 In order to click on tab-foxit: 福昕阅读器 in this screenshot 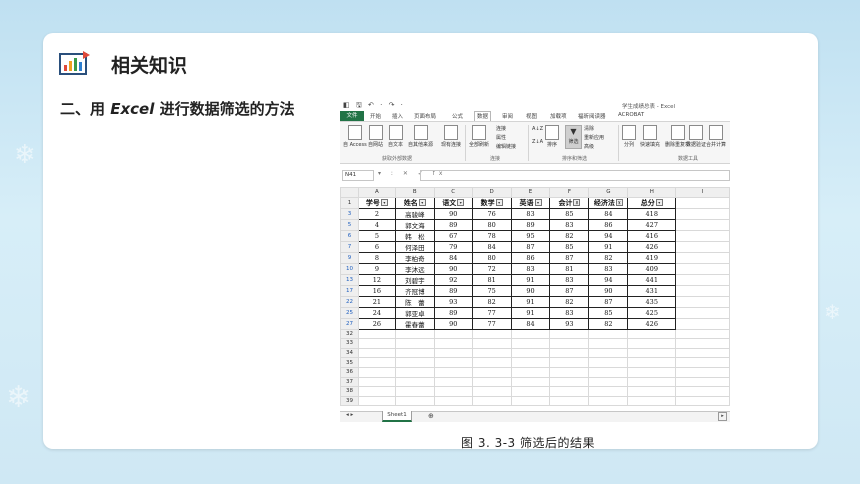, I will do `click(592, 116)`.